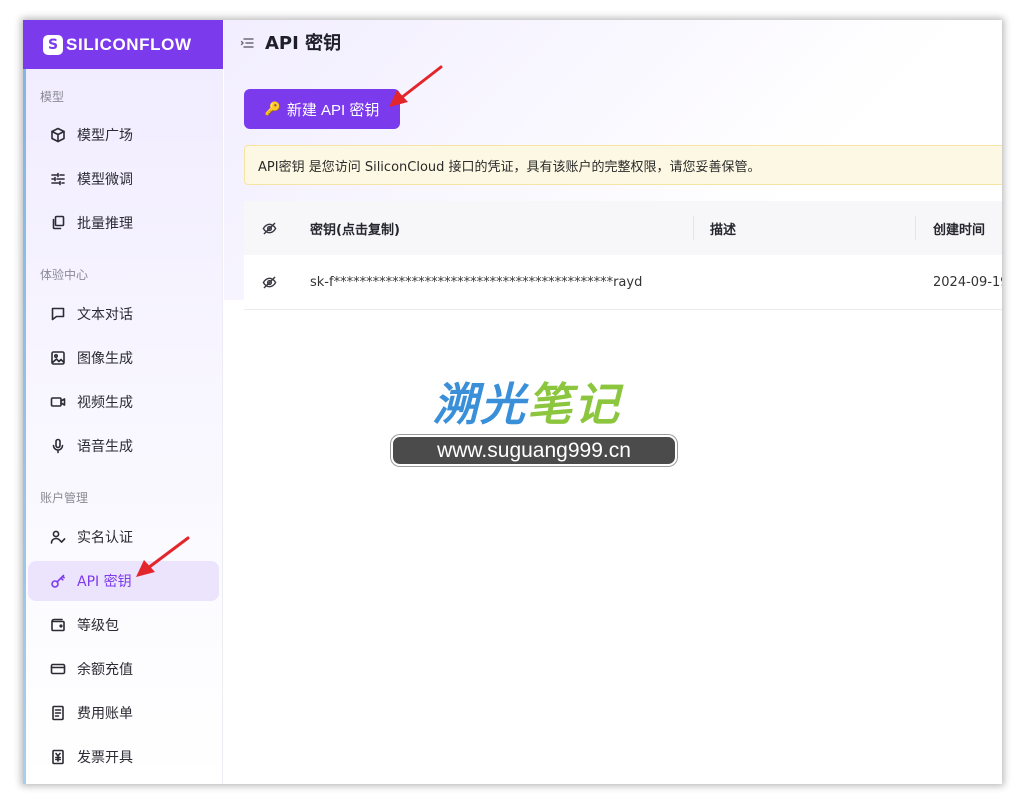 This screenshot has height=804, width=1022. I want to click on sidebar-item-image-gen: 图像生成, so click(123, 358).